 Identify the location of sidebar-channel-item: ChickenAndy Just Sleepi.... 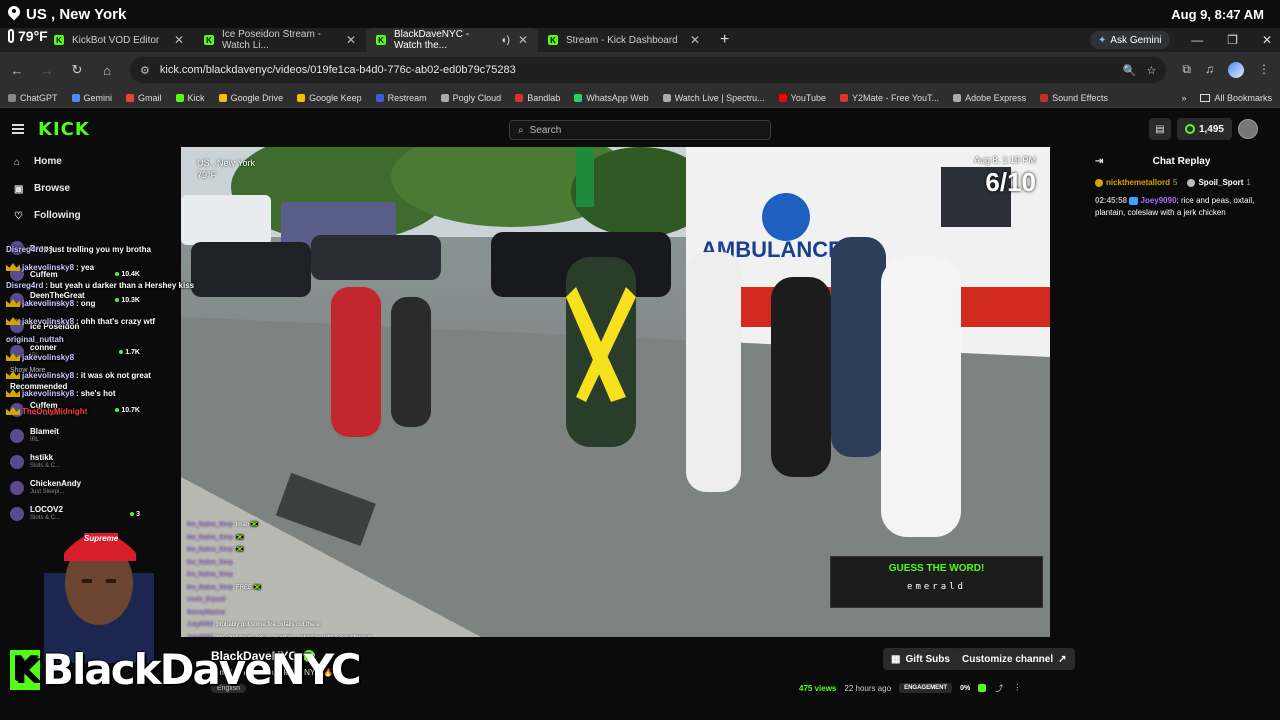
(74, 488).